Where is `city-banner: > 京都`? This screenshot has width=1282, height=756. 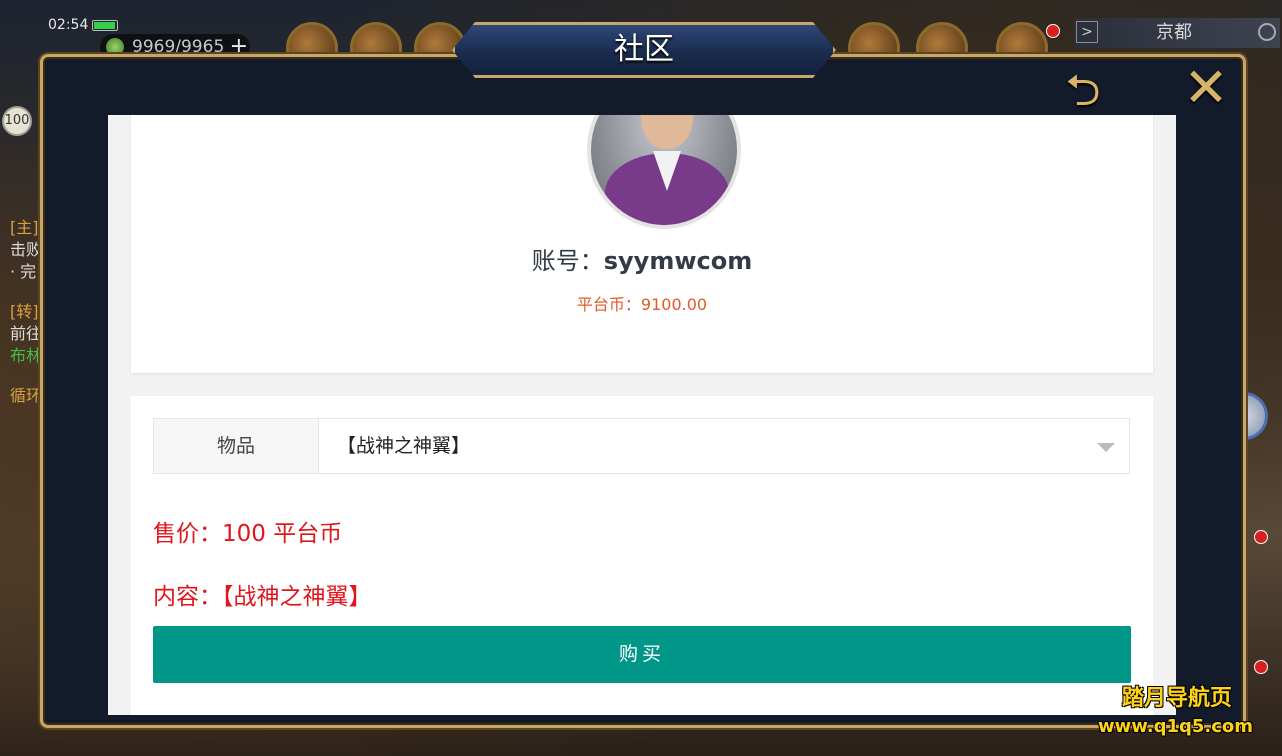 city-banner: > 京都 is located at coordinates (1177, 33).